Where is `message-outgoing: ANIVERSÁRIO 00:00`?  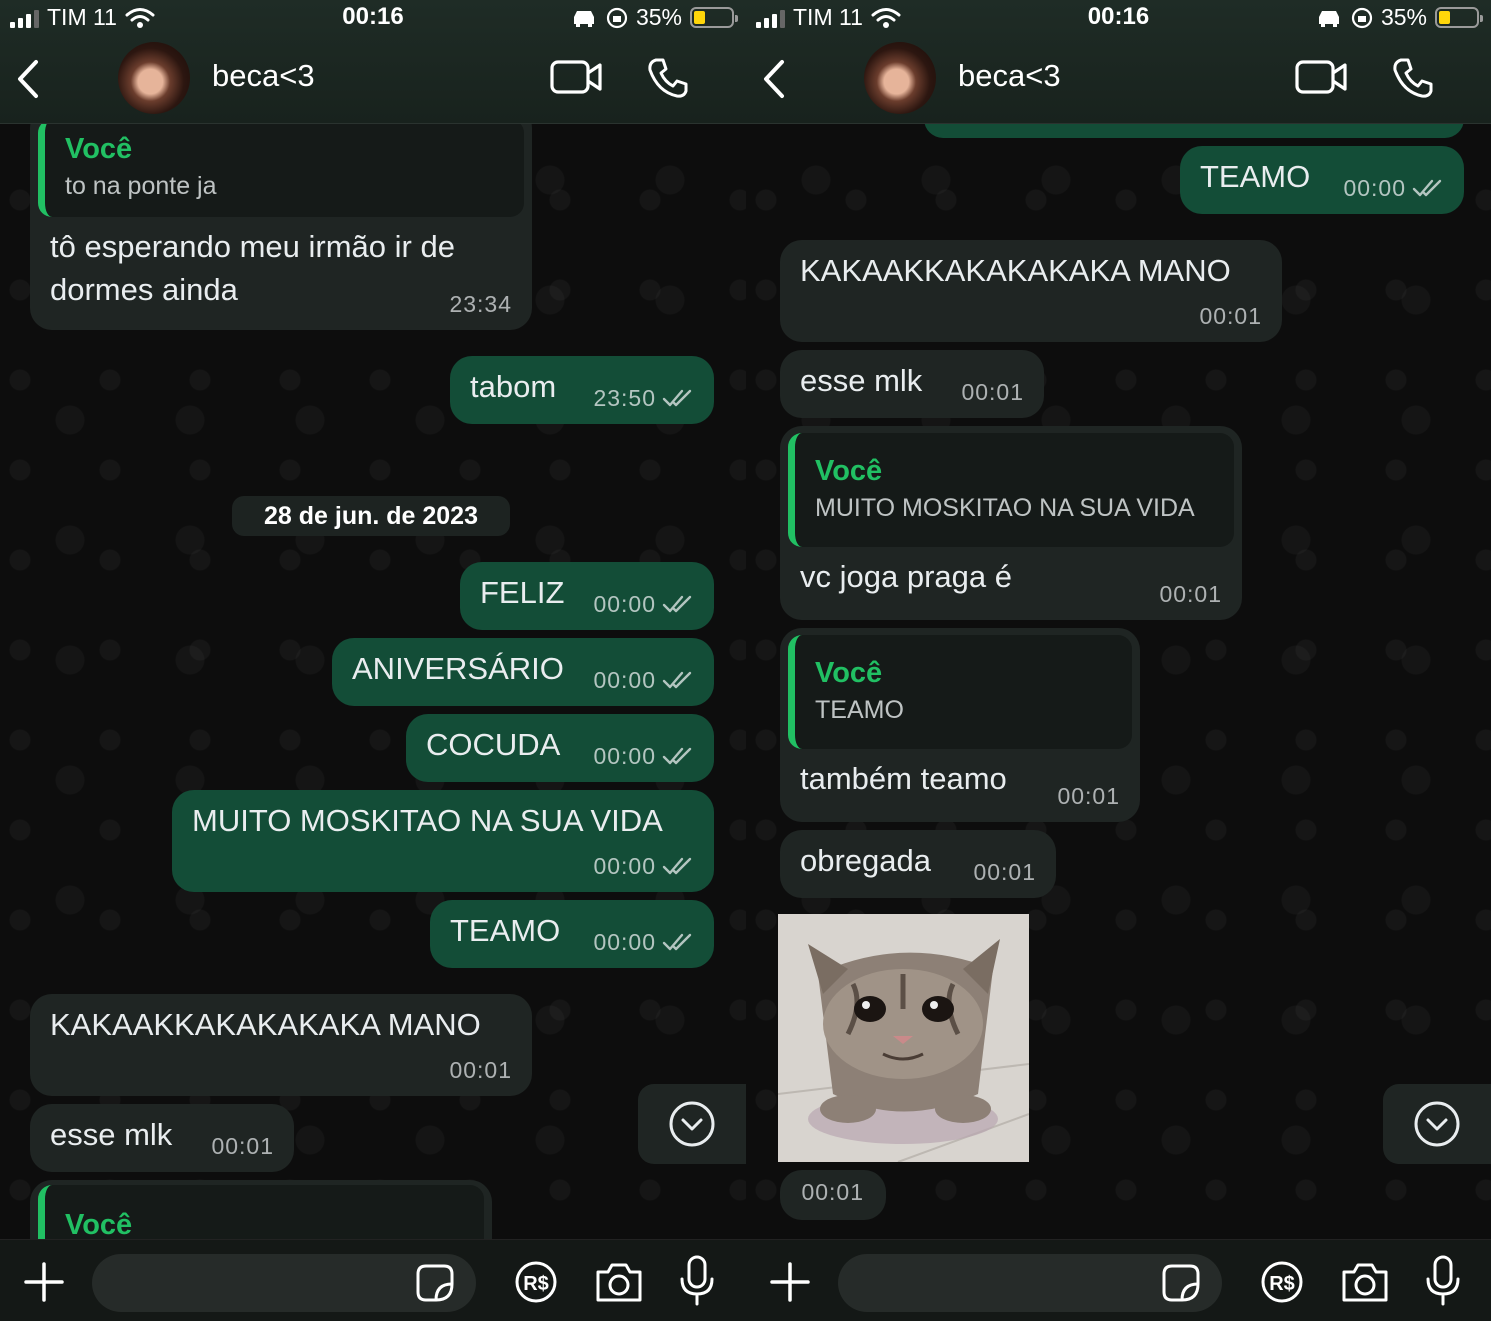 message-outgoing: ANIVERSÁRIO 00:00 is located at coordinates (523, 672).